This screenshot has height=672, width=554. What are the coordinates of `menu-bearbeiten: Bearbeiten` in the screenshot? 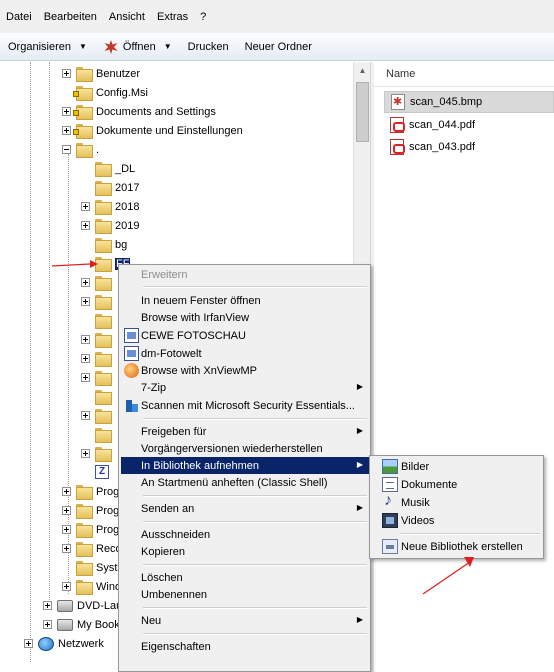 It's located at (72, 17).